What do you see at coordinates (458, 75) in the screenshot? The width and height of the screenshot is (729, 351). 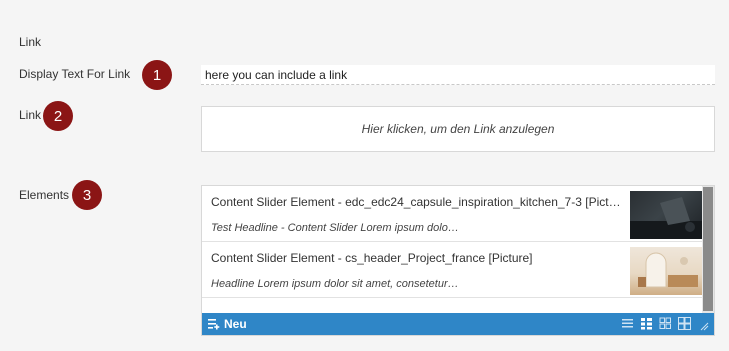 I see `display-text-input: here you can include a link` at bounding box center [458, 75].